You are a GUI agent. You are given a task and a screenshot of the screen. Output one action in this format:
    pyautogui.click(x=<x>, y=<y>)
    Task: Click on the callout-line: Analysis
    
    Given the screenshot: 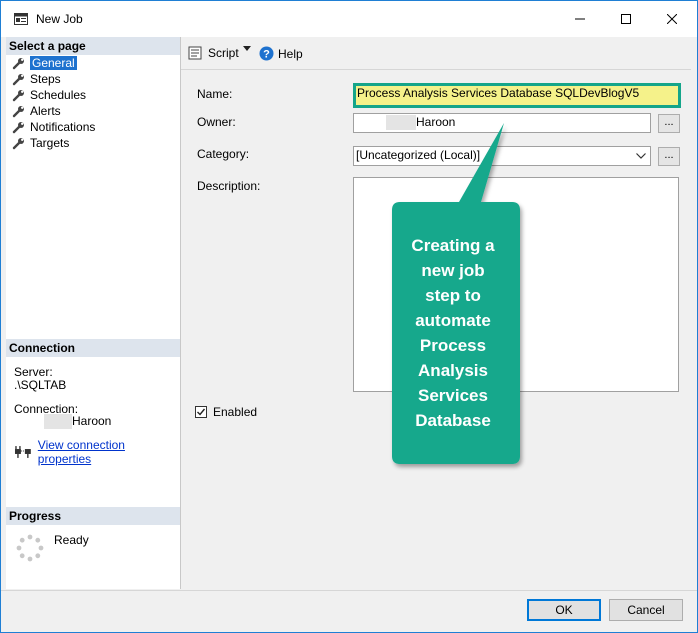 What is the action you would take?
    pyautogui.click(x=453, y=370)
    